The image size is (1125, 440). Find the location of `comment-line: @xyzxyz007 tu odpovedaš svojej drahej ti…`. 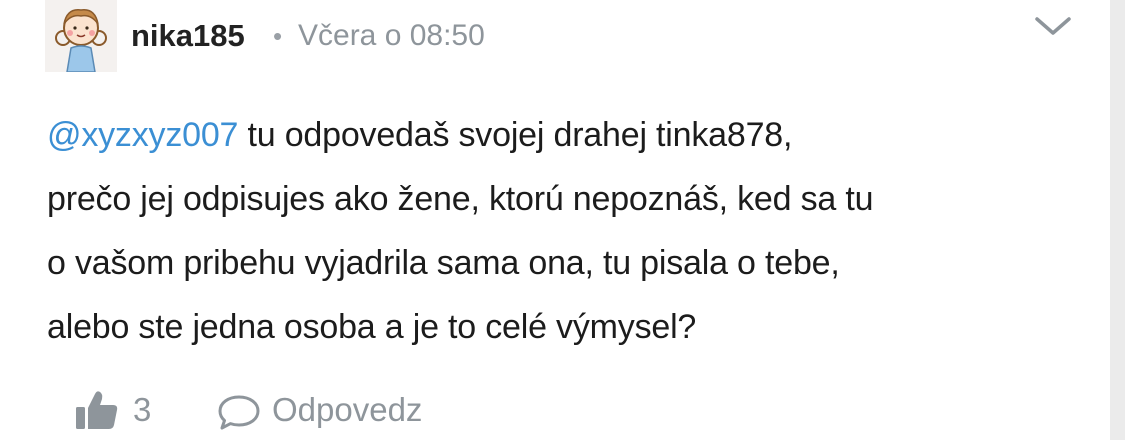

comment-line: @xyzxyz007 tu odpovedaš svojej drahej ti… is located at coordinates (572, 135).